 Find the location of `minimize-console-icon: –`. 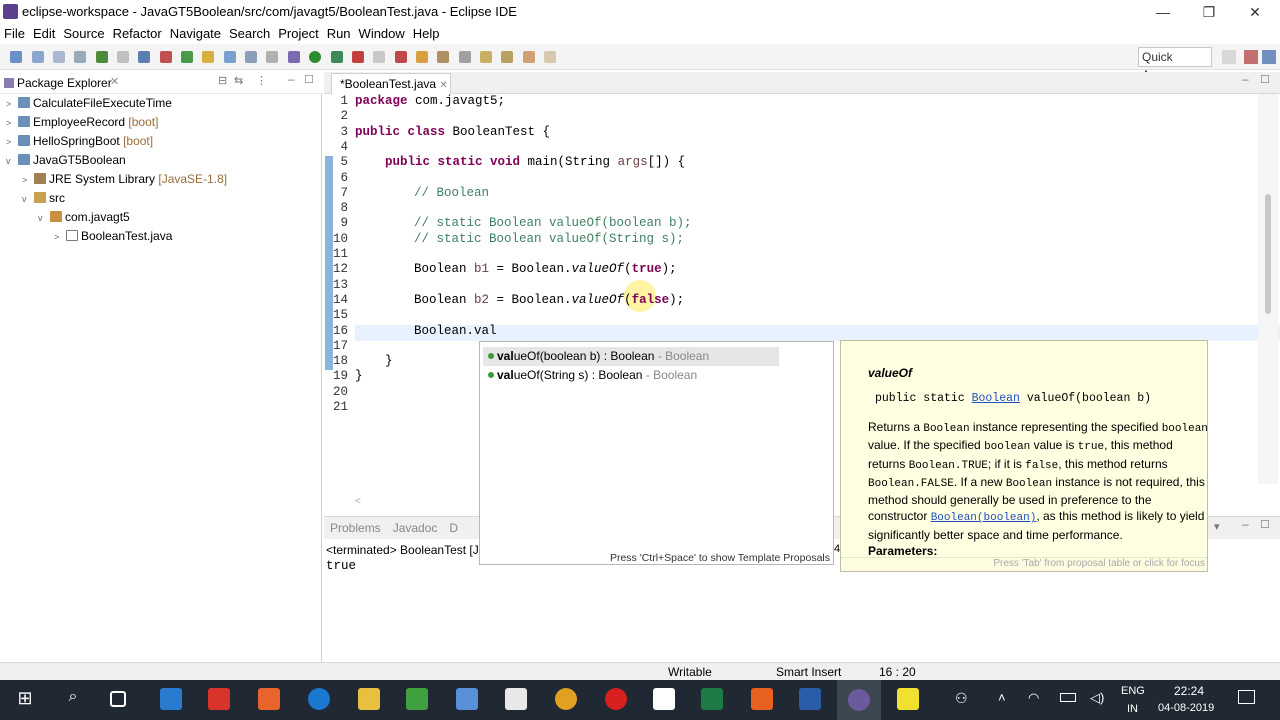

minimize-console-icon: – is located at coordinates (1245, 524).